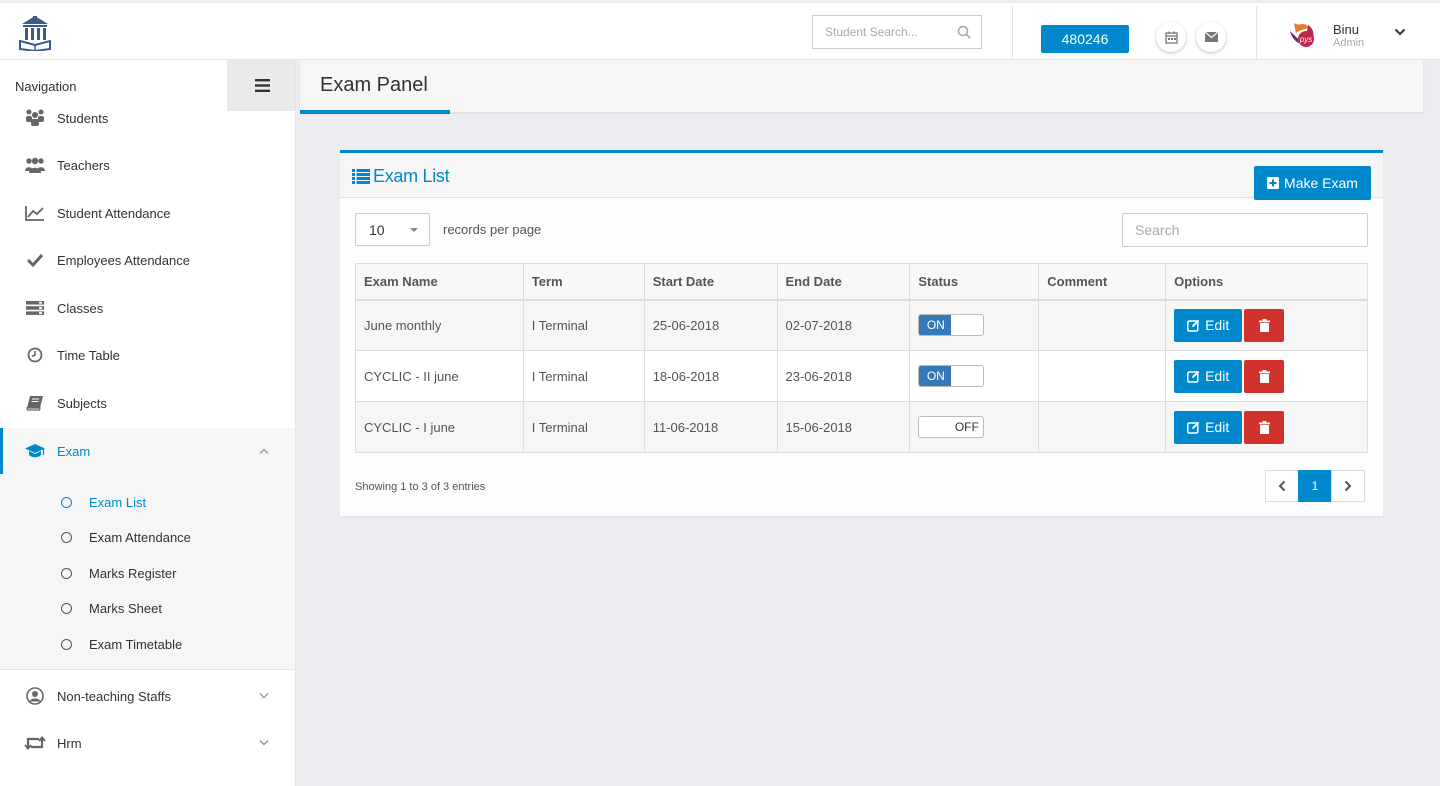 This screenshot has width=1440, height=786. Describe the element at coordinates (147, 213) in the screenshot. I see `sidebar-item-student-attendance: Student Attendance` at that location.